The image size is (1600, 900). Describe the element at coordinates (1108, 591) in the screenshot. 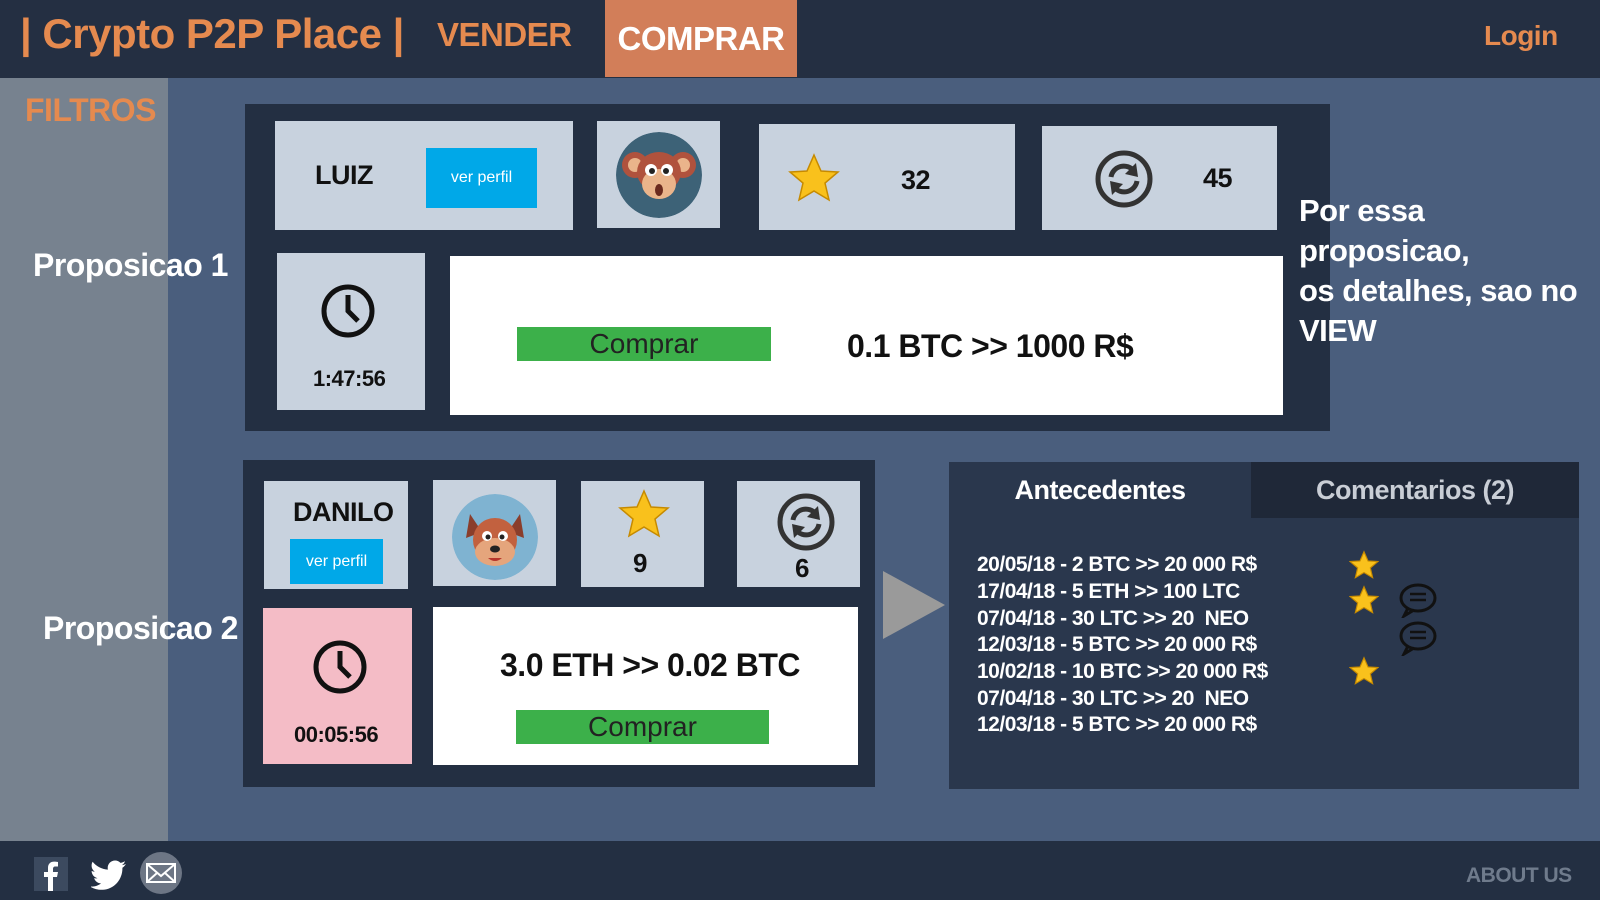

I see `history-row: 17/04/18 - 5 ETH >> 100 LTC` at that location.